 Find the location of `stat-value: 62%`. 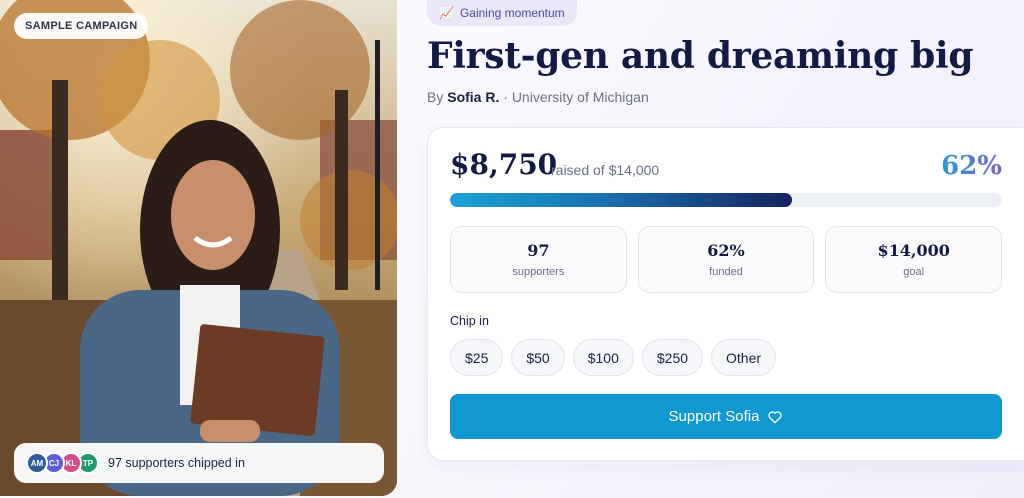

stat-value: 62% is located at coordinates (726, 250).